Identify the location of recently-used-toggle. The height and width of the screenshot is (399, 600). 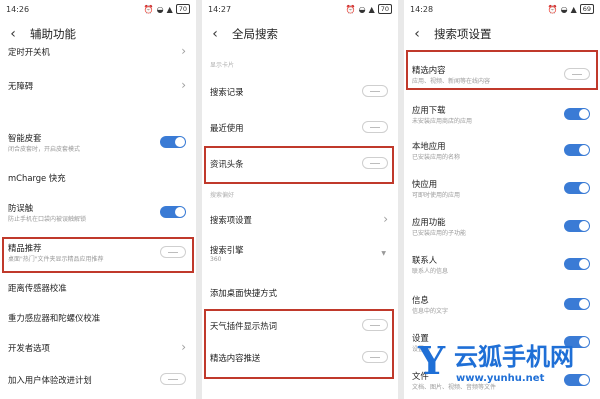
(375, 127).